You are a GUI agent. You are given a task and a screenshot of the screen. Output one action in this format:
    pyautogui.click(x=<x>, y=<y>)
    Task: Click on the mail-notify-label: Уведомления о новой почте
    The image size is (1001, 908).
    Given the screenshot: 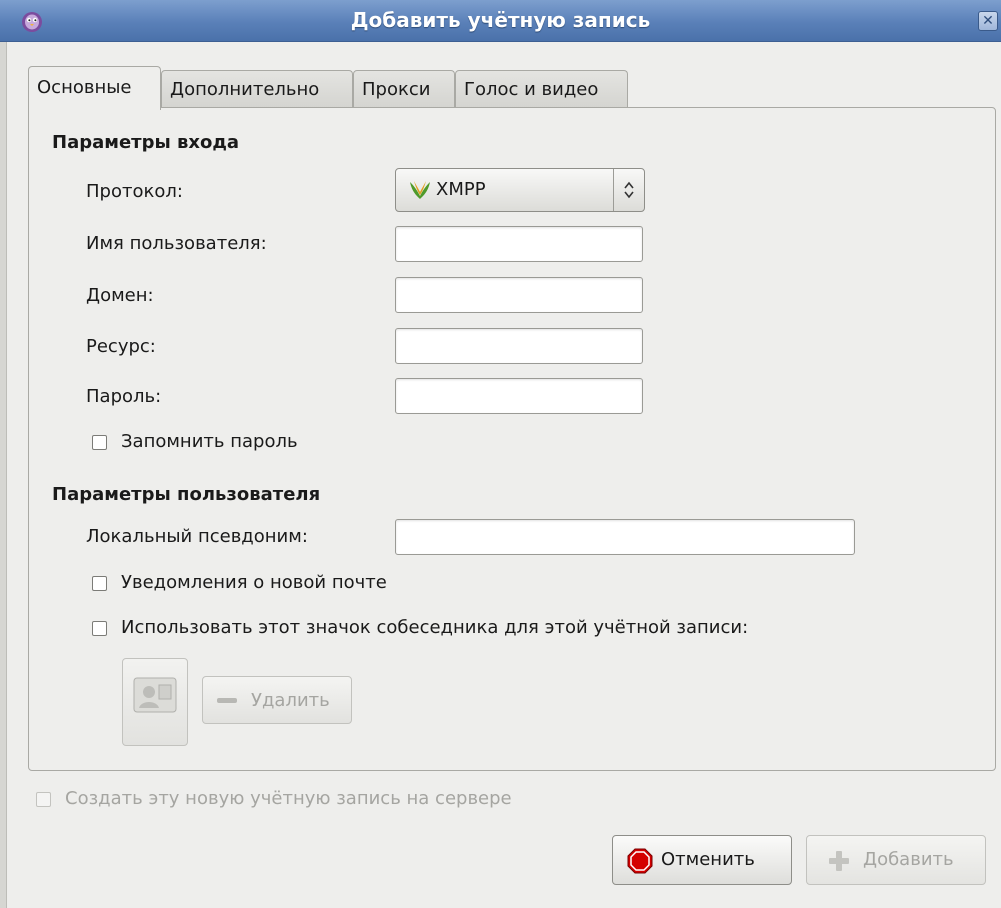 What is the action you would take?
    pyautogui.click(x=254, y=582)
    